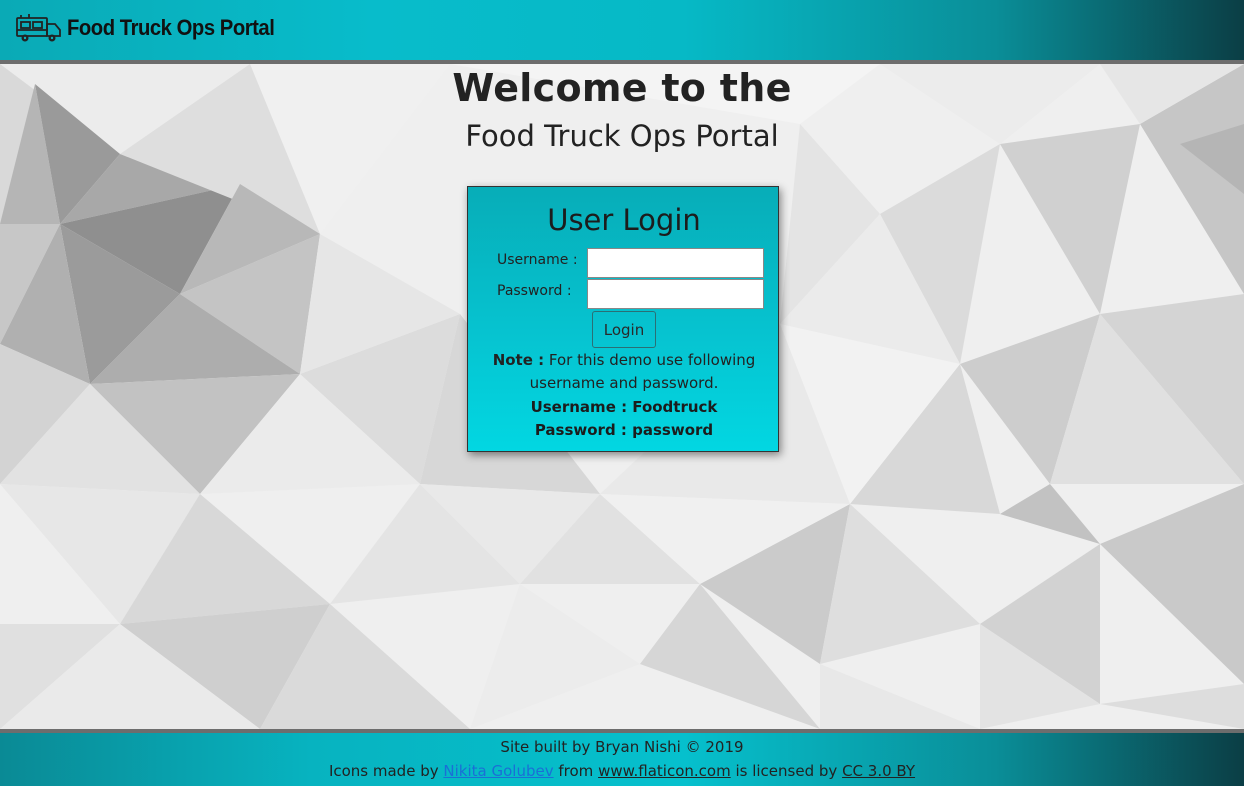 This screenshot has width=1244, height=786. I want to click on licensed-text: is licensed by, so click(786, 771).